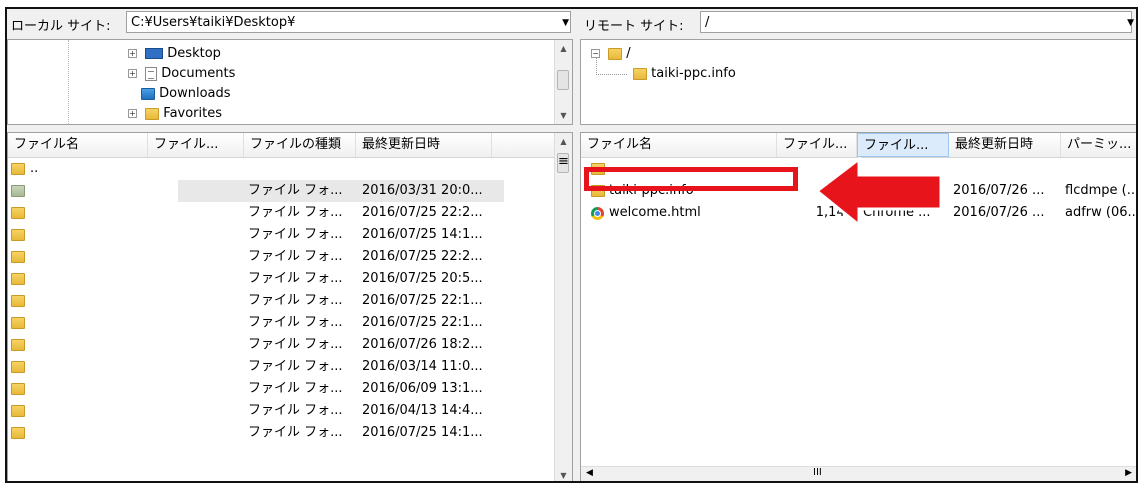 The height and width of the screenshot is (483, 1140). Describe the element at coordinates (916, 22) in the screenshot. I see `remote-path-input: /` at that location.